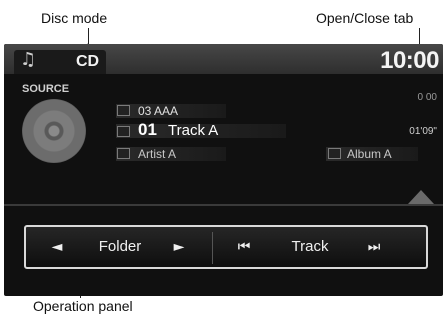 The width and height of the screenshot is (447, 319). I want to click on album-icon, so click(334, 153).